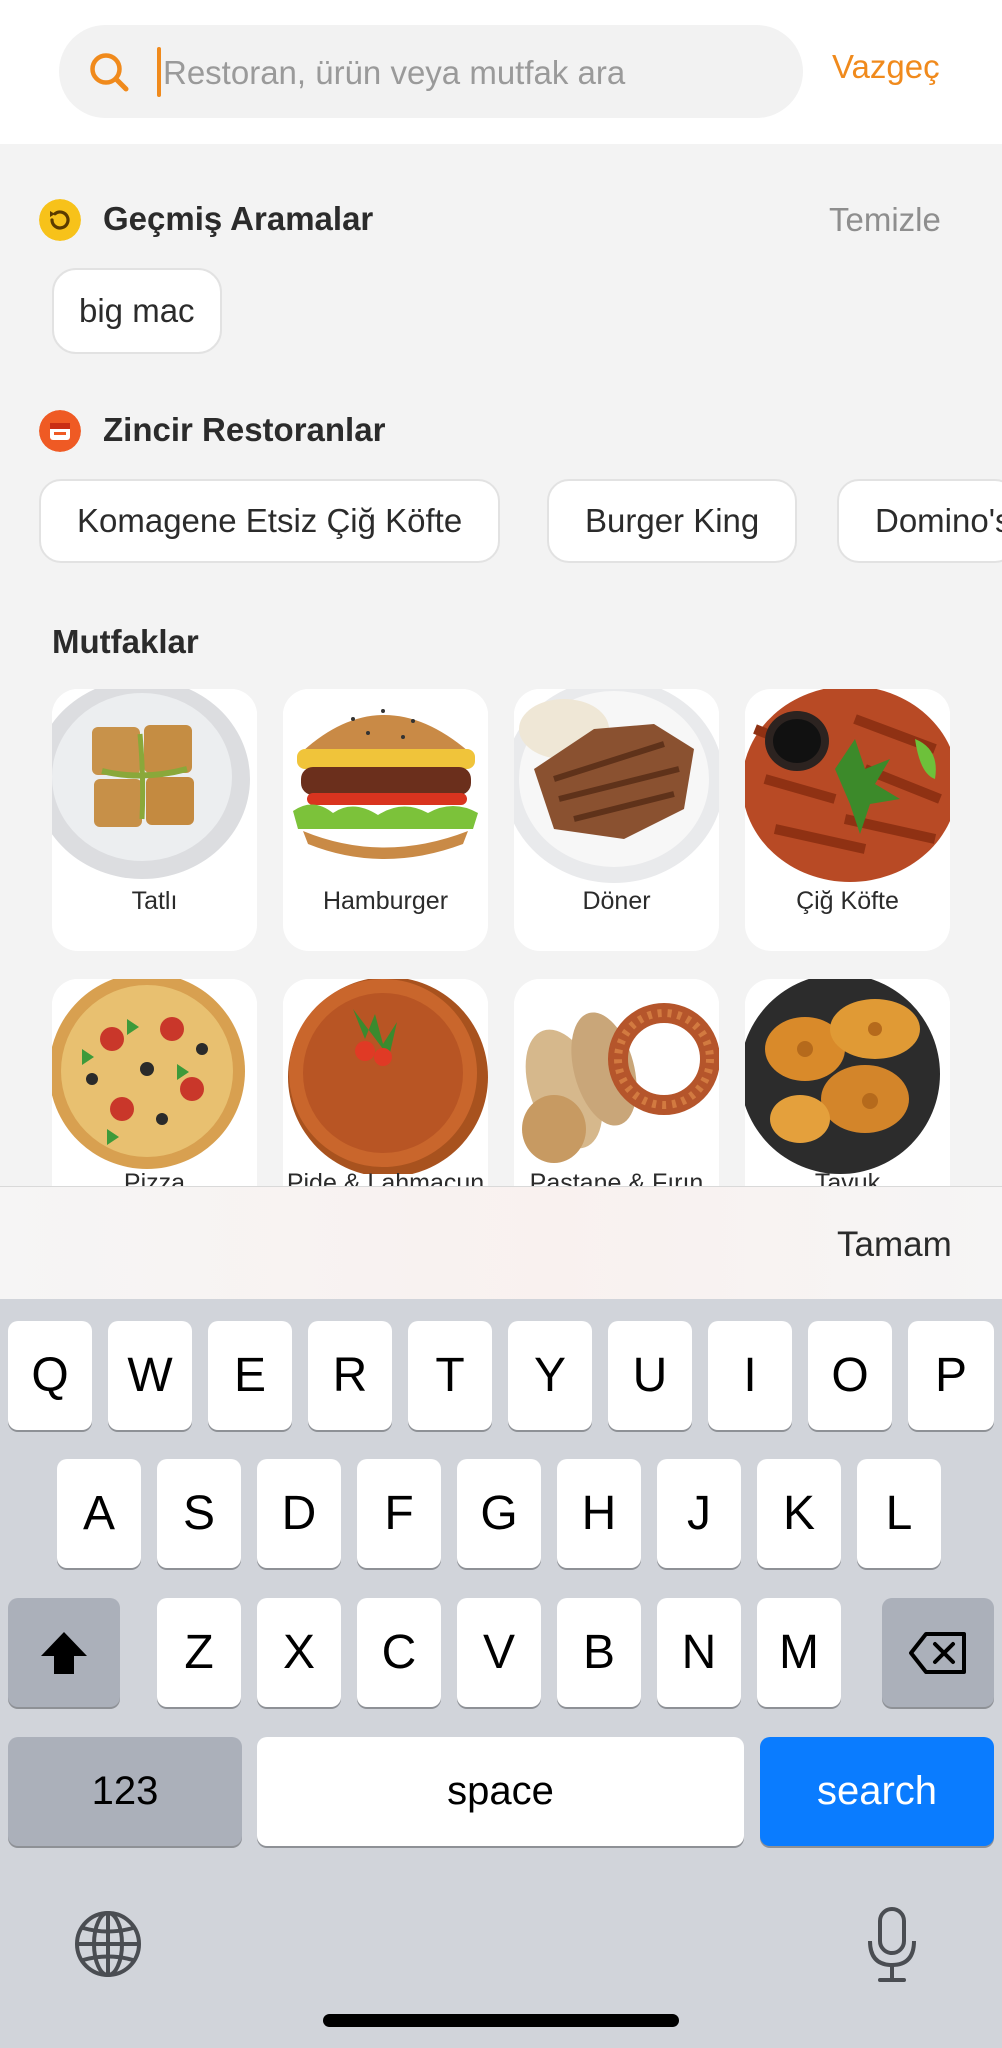 The width and height of the screenshot is (1002, 2048). I want to click on backspace-icon, so click(937, 1653).